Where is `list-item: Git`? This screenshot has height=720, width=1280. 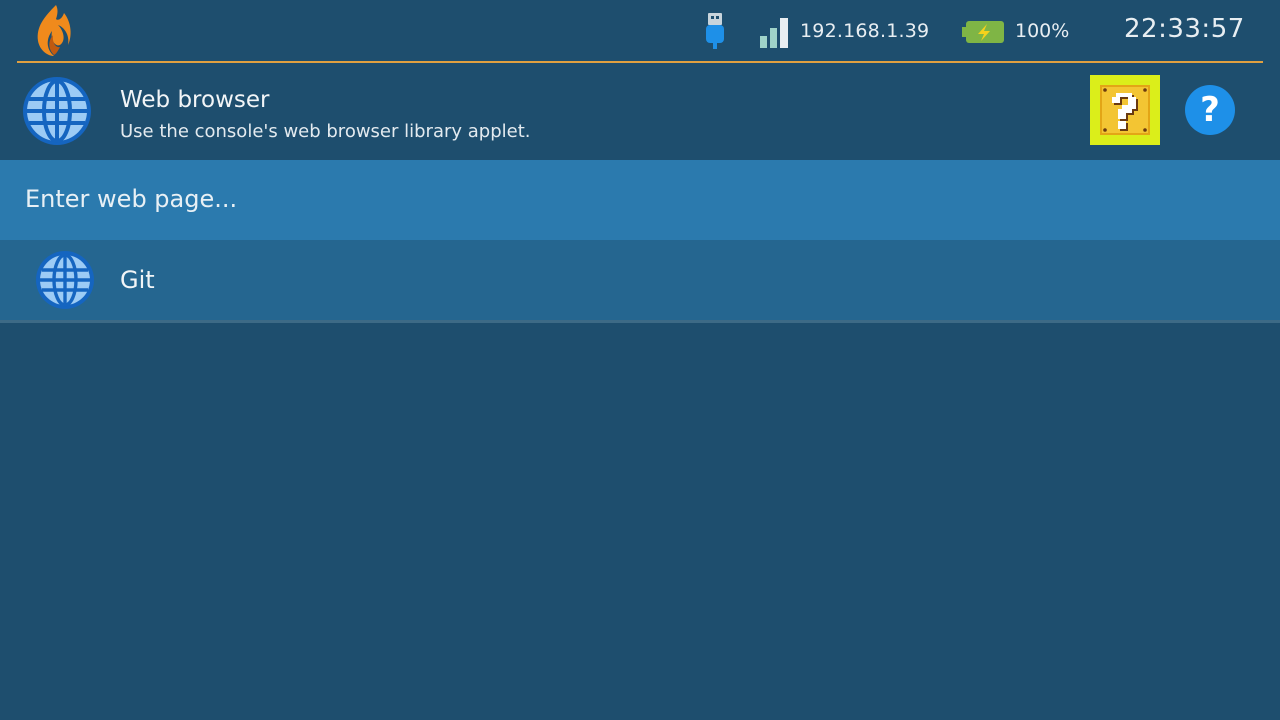
list-item: Git is located at coordinates (640, 280).